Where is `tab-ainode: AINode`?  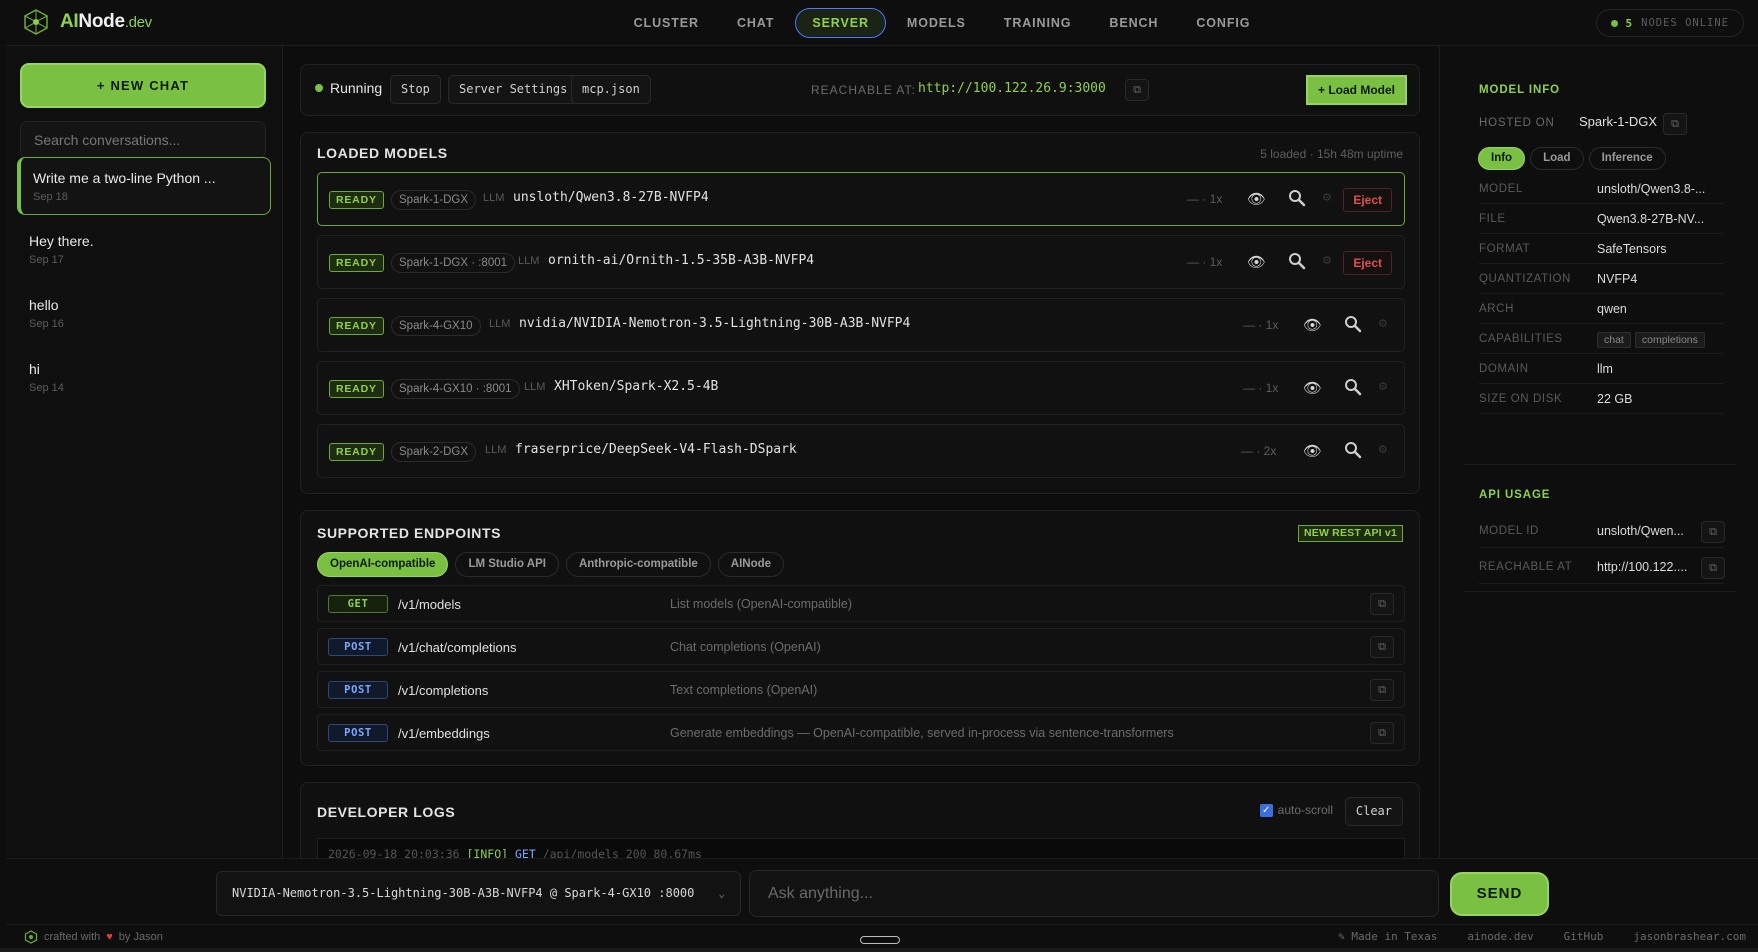
tab-ainode: AINode is located at coordinates (751, 564).